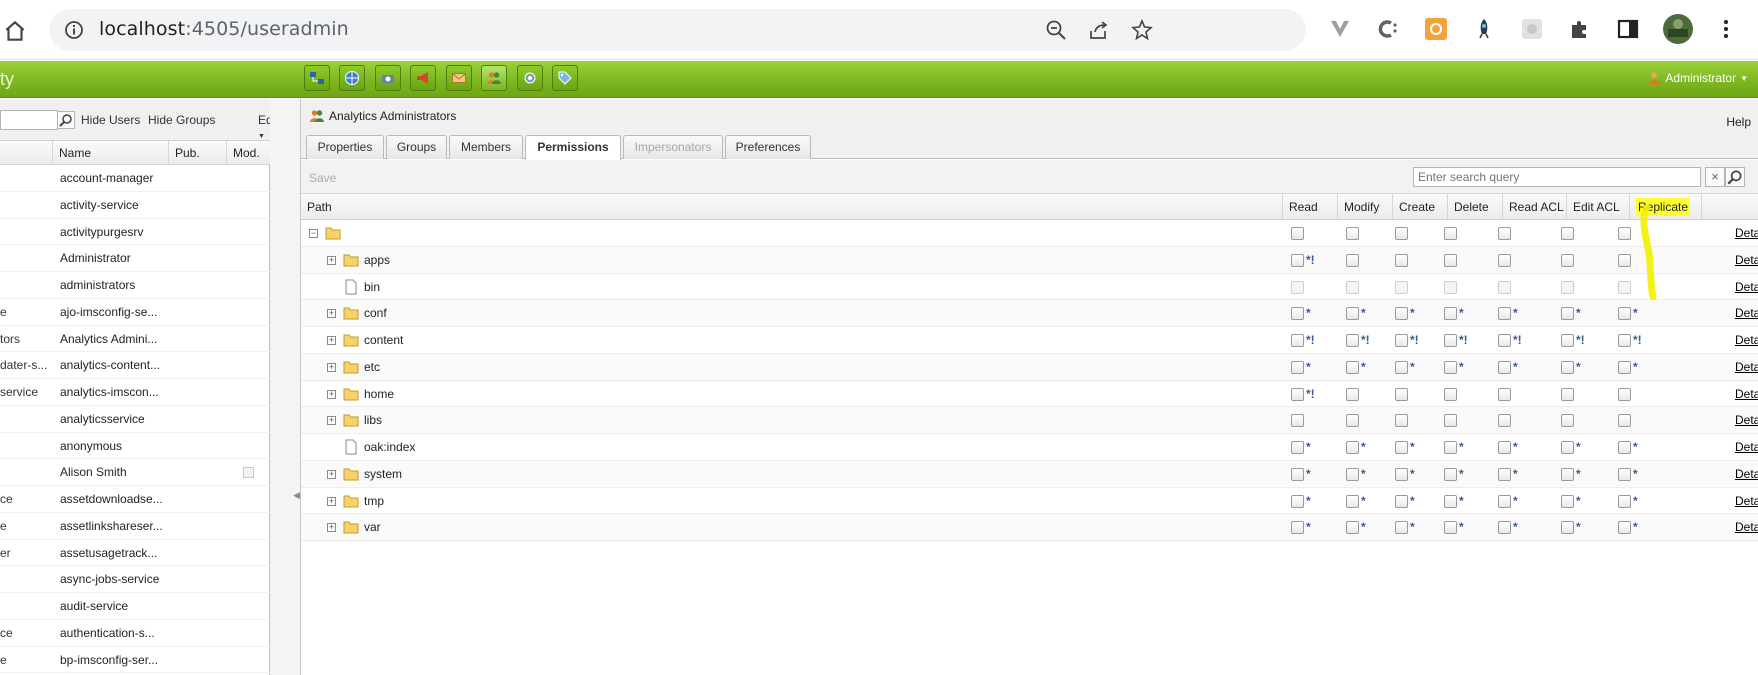  I want to click on tagging-button, so click(565, 78).